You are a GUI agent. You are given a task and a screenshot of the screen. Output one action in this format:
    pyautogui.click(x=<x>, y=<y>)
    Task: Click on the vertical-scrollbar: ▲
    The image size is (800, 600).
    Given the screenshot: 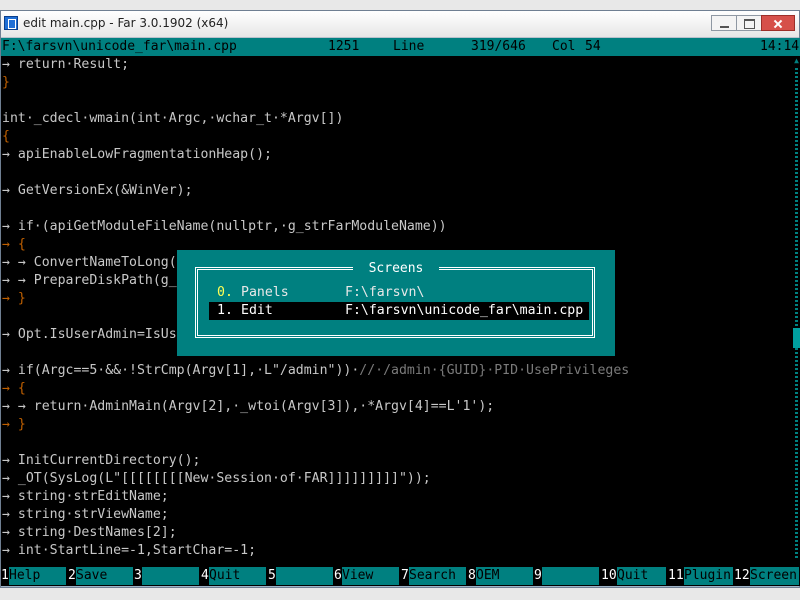 What is the action you would take?
    pyautogui.click(x=796, y=311)
    